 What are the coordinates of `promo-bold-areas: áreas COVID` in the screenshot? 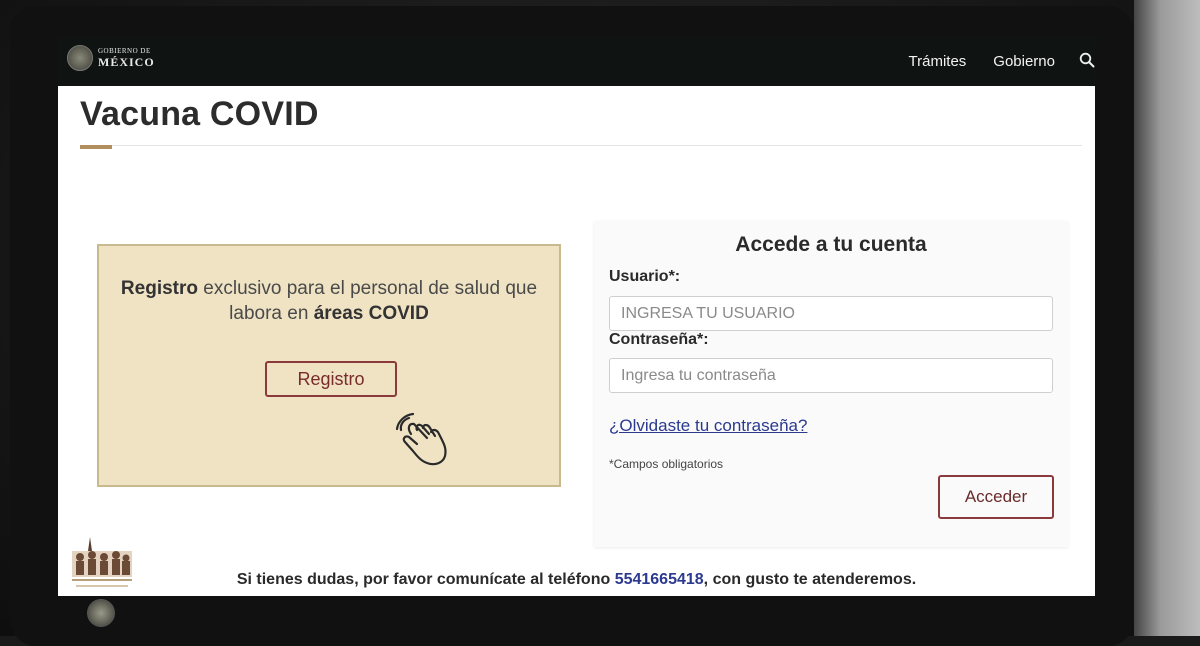 It's located at (371, 313).